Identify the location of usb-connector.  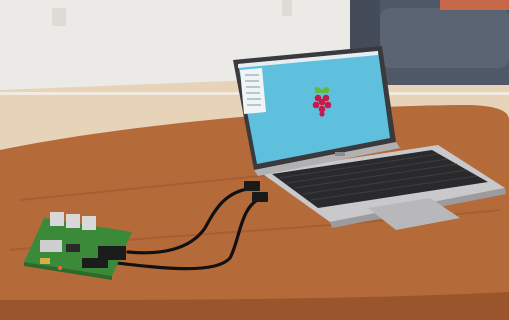
(252, 186).